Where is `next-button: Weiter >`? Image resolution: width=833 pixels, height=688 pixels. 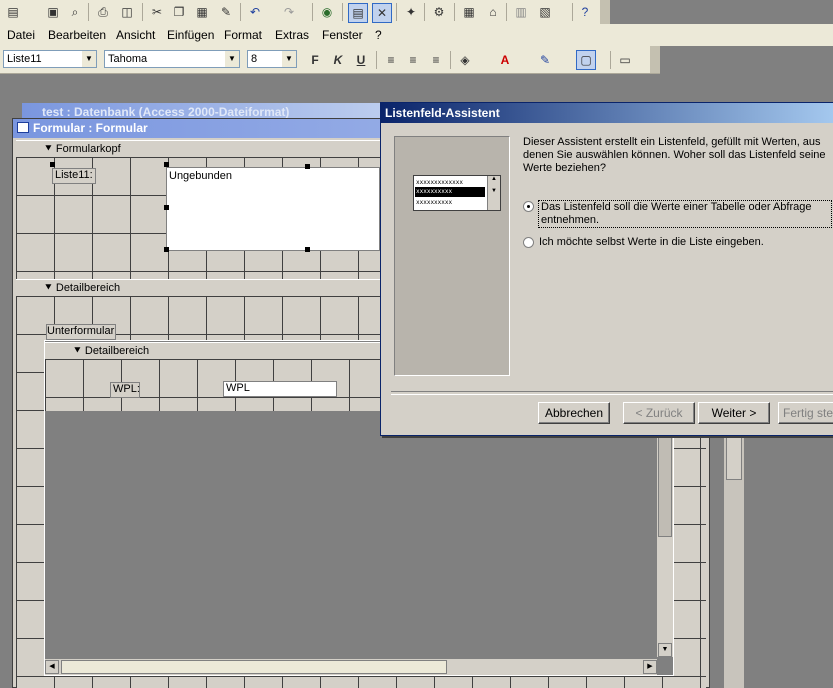
next-button: Weiter > is located at coordinates (734, 413).